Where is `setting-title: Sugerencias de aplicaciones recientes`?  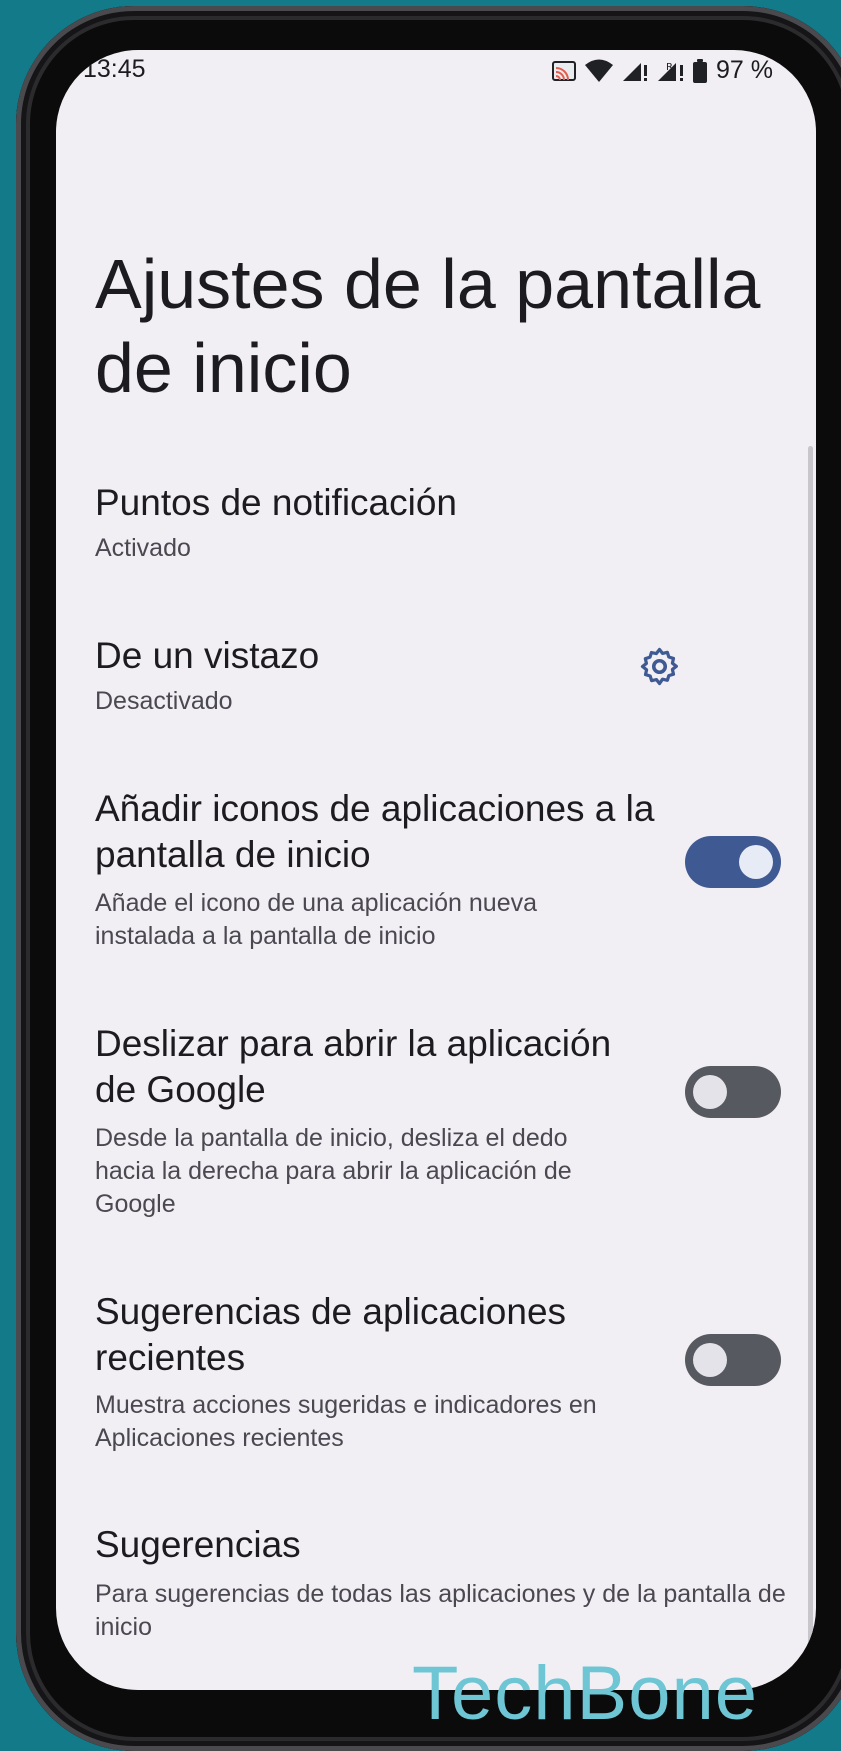 setting-title: Sugerencias de aplicaciones recientes is located at coordinates (331, 1334).